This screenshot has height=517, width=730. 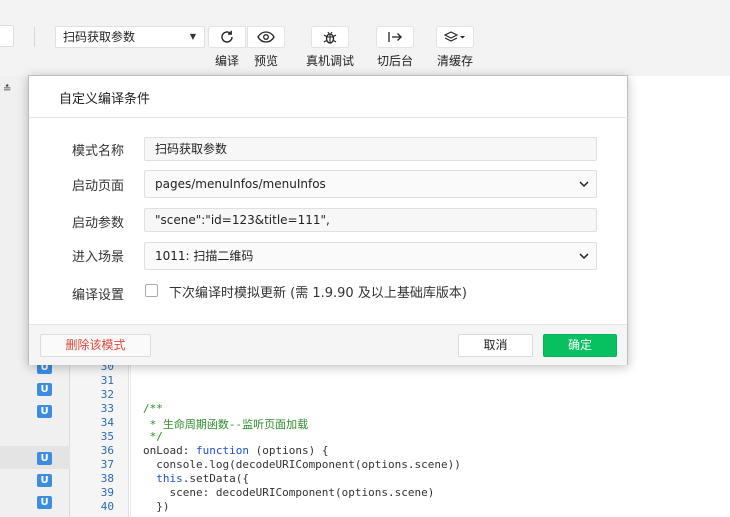 What do you see at coordinates (226, 424) in the screenshot?
I see `code-line: * 生命周期函数--监听页面加载` at bounding box center [226, 424].